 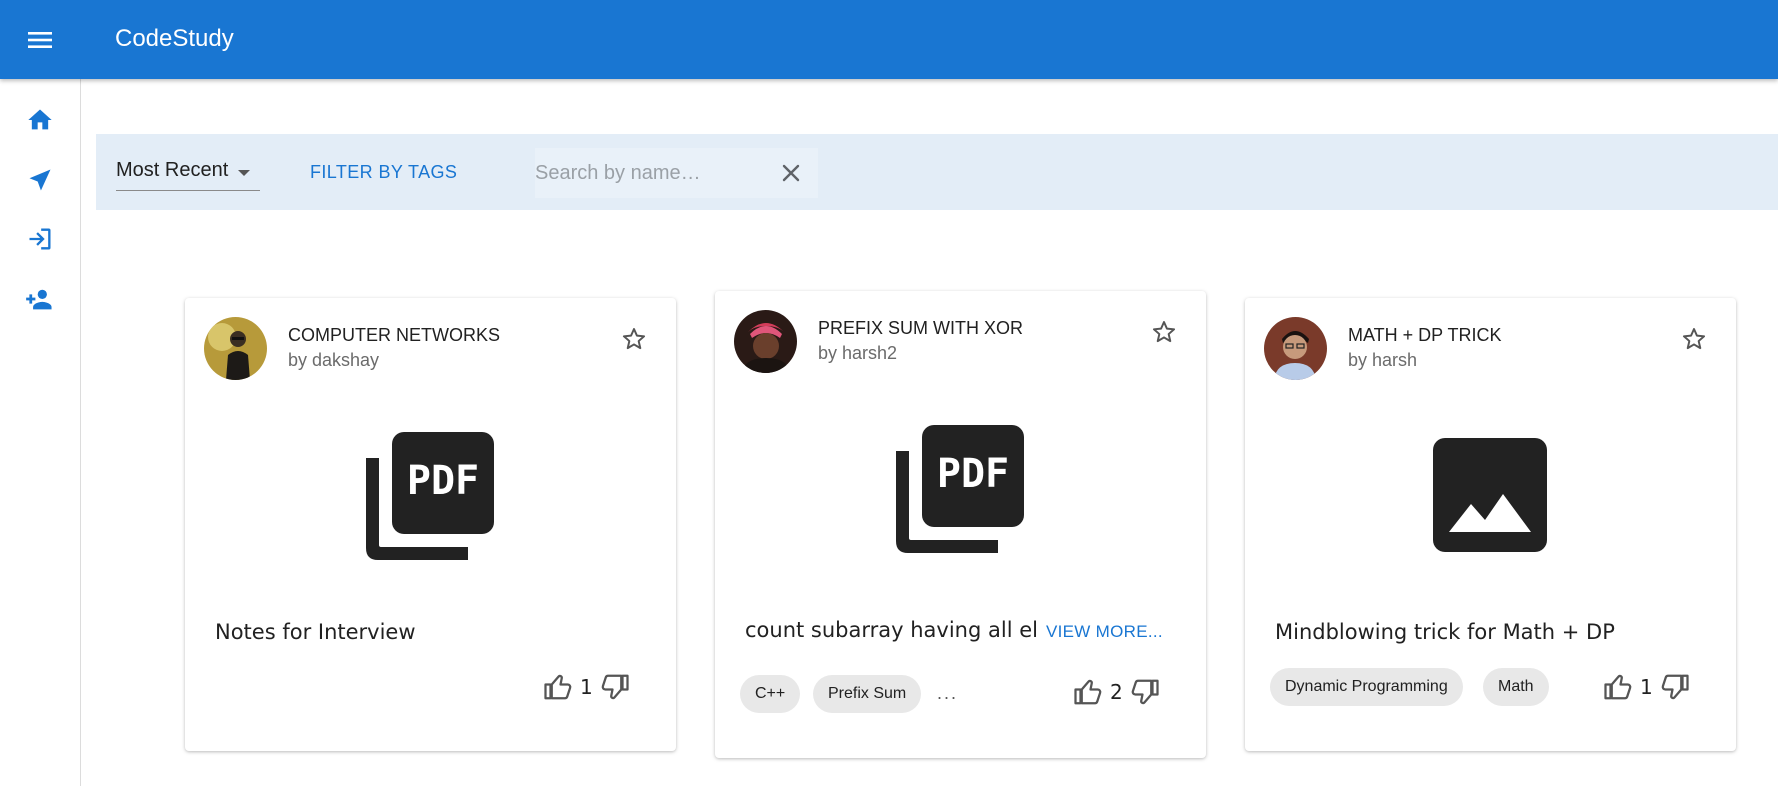 I want to click on tag-chip: Dynamic Programming, so click(x=1366, y=687).